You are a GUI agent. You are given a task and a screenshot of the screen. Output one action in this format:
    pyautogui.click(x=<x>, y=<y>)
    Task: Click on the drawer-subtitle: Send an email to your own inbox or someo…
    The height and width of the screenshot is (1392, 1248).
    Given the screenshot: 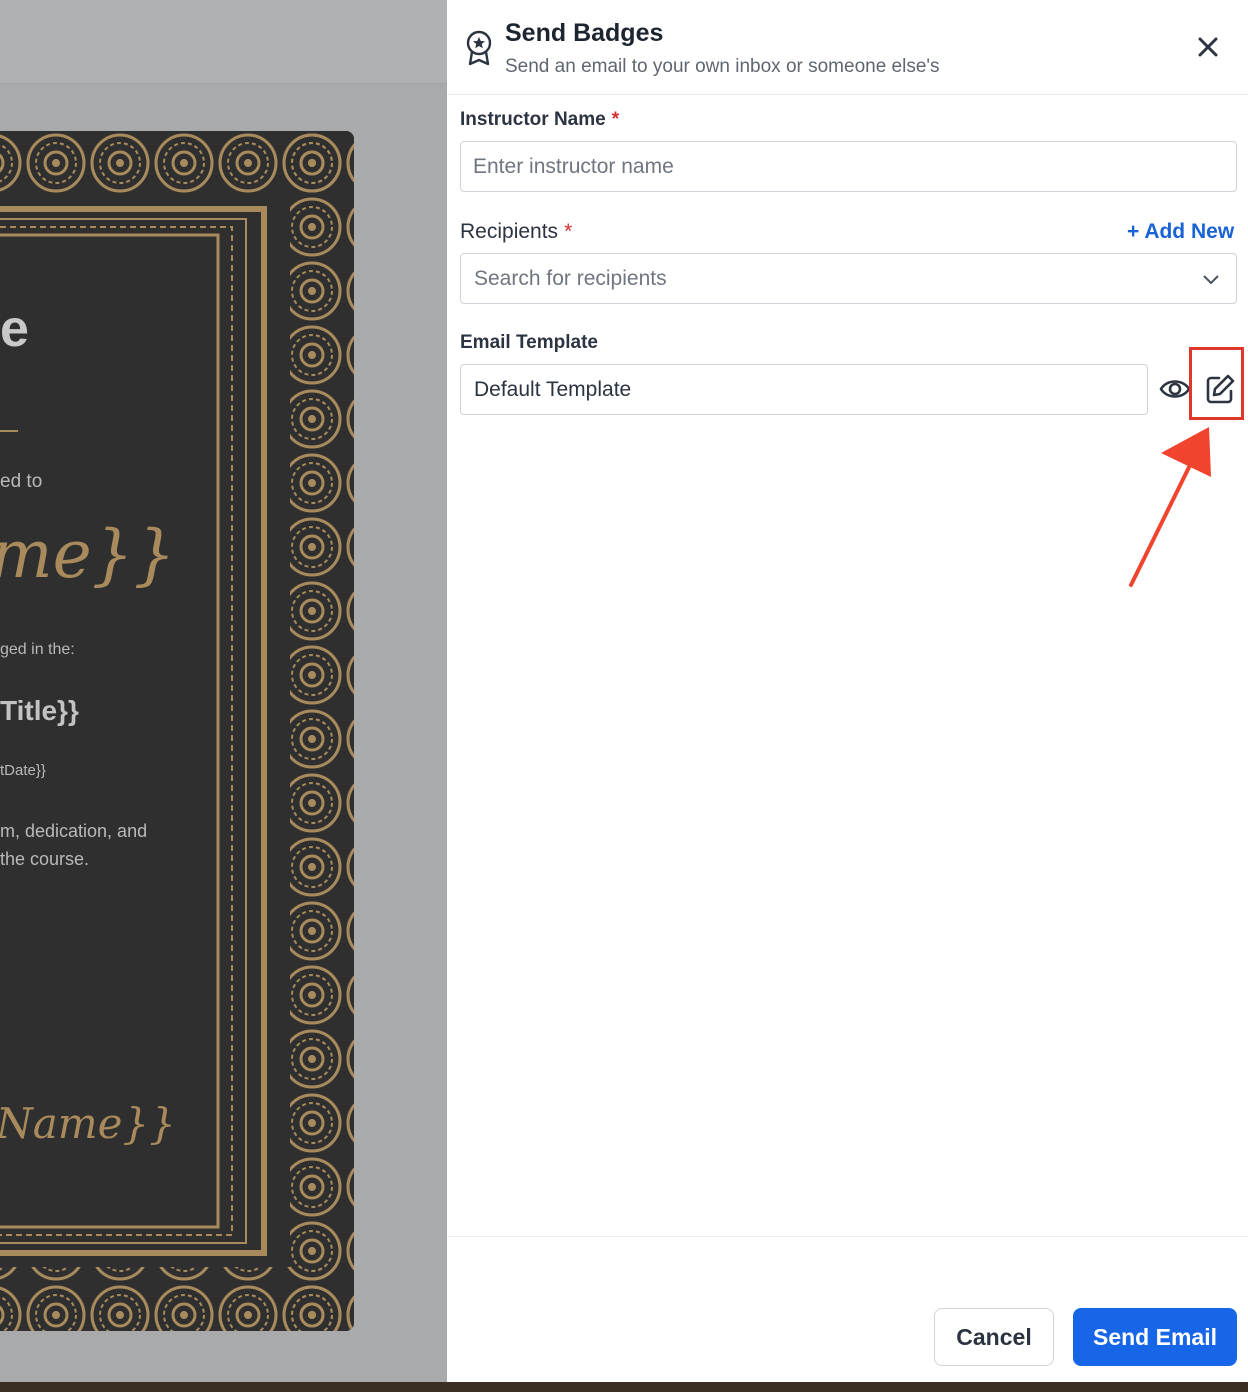 What is the action you would take?
    pyautogui.click(x=722, y=66)
    